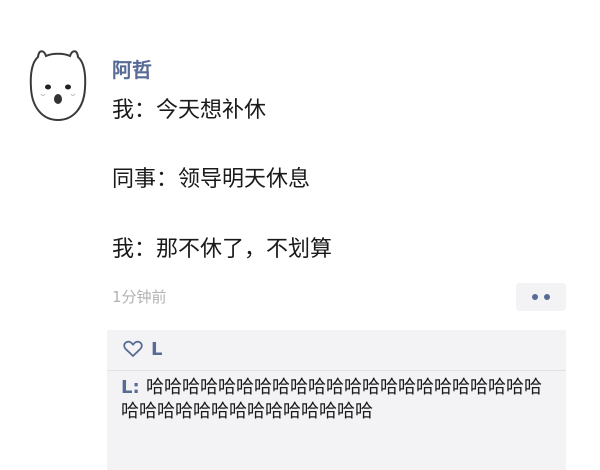 The width and height of the screenshot is (600, 470). I want to click on cartoon-face-icon, so click(58, 86).